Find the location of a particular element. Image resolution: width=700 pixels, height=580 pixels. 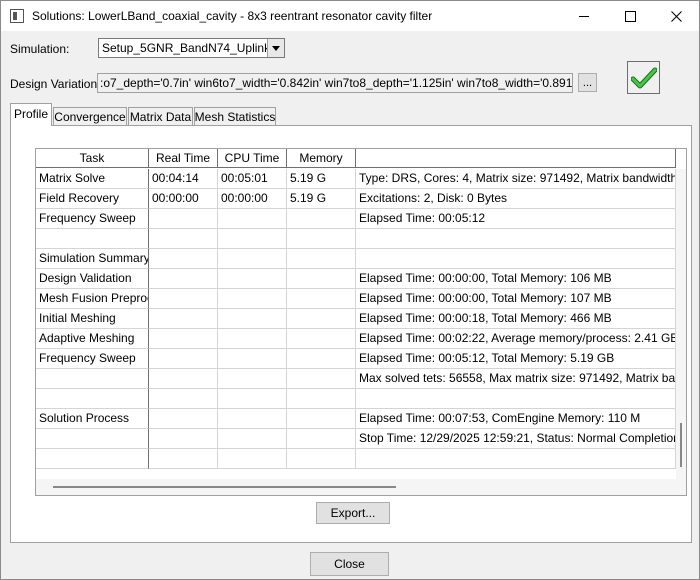

simulation-select: Setup_5GNR_BandN74_Uplink is located at coordinates (191, 48).